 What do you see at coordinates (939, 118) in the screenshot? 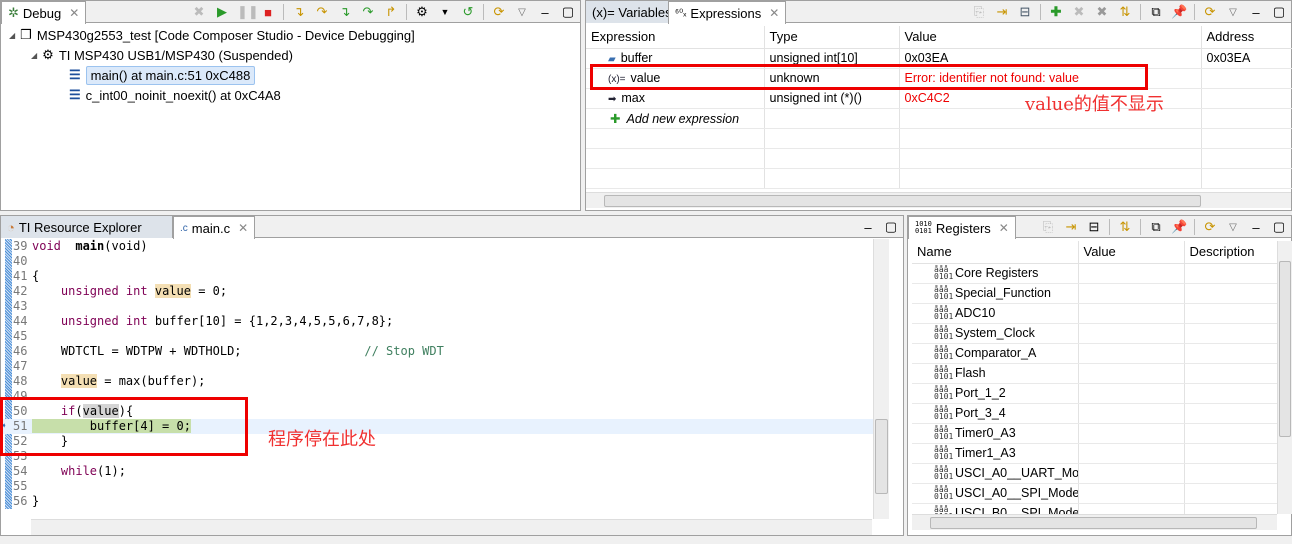
I see `add-expression-row: ✚ Add new expression` at bounding box center [939, 118].